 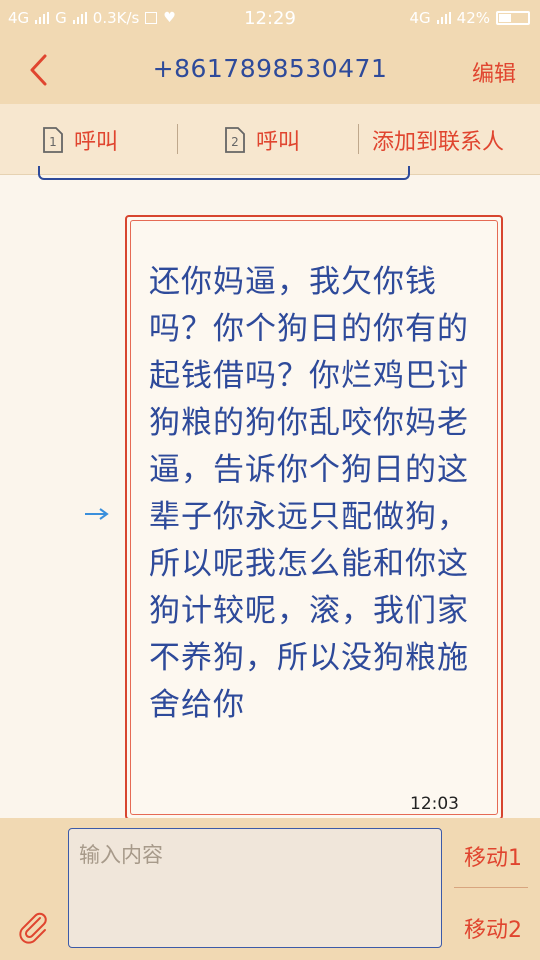 I want to click on message-input-placeholder: 输入内容, so click(x=121, y=855).